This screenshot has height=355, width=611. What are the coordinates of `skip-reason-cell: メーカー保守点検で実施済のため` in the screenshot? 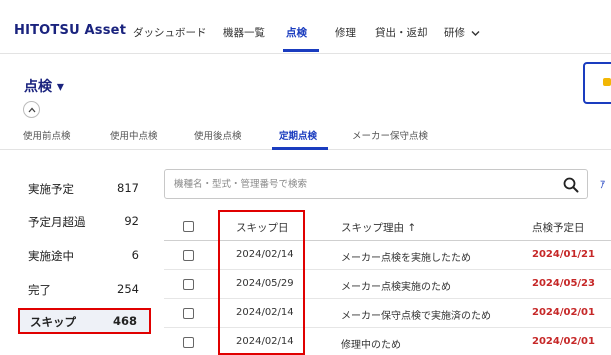 It's located at (416, 316).